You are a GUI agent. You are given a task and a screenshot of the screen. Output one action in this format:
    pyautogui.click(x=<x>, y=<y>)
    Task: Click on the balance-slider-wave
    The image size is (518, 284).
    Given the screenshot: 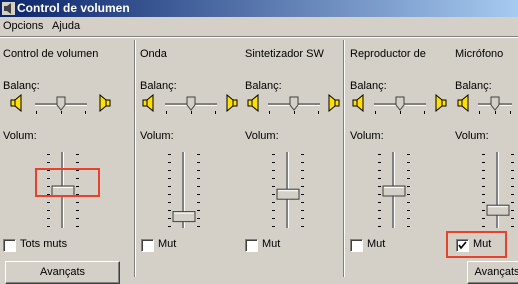 What is the action you would take?
    pyautogui.click(x=191, y=105)
    